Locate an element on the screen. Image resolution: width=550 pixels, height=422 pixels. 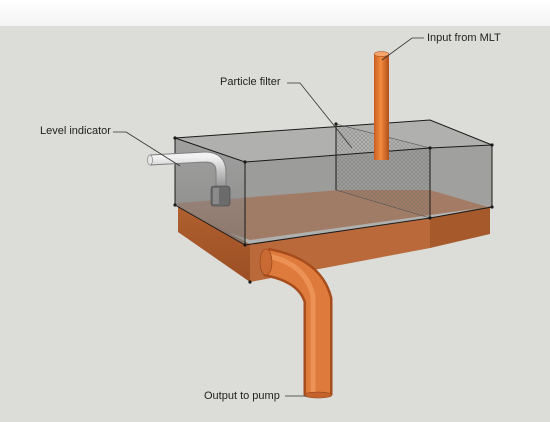
tank-right-face is located at coordinates (461, 181).